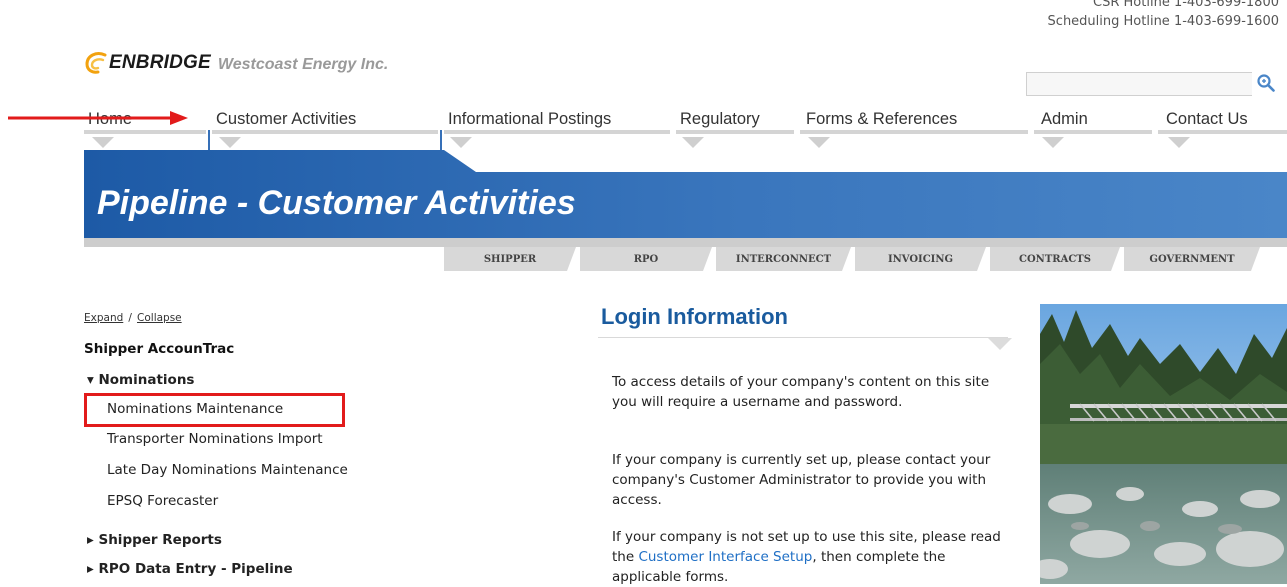 The image size is (1287, 587). I want to click on banner-band, so click(685, 242).